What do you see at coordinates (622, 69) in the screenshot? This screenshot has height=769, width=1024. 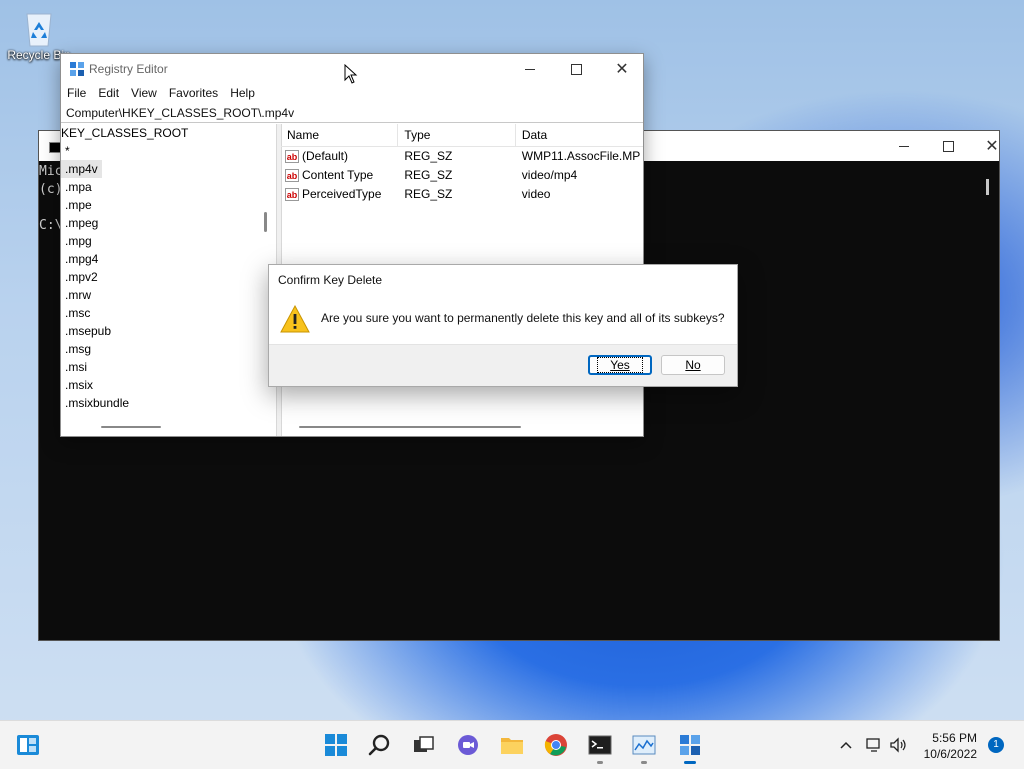 I see `regedit-close-button: ✕` at bounding box center [622, 69].